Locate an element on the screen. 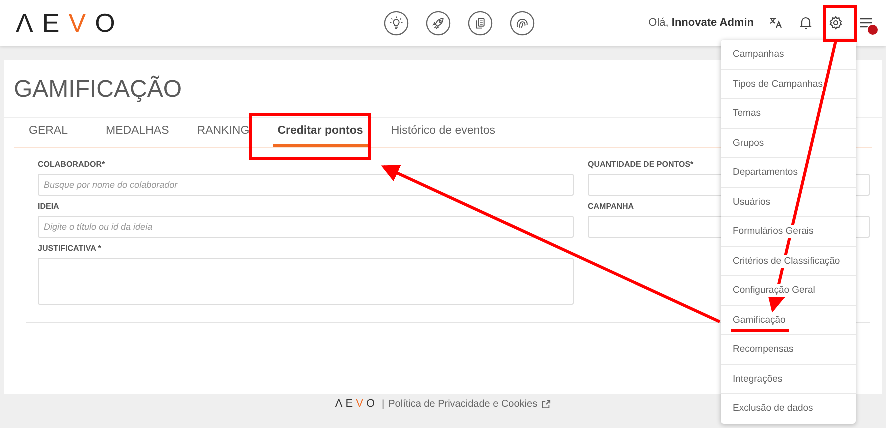  field-label: COLABORADOR* is located at coordinates (72, 164).